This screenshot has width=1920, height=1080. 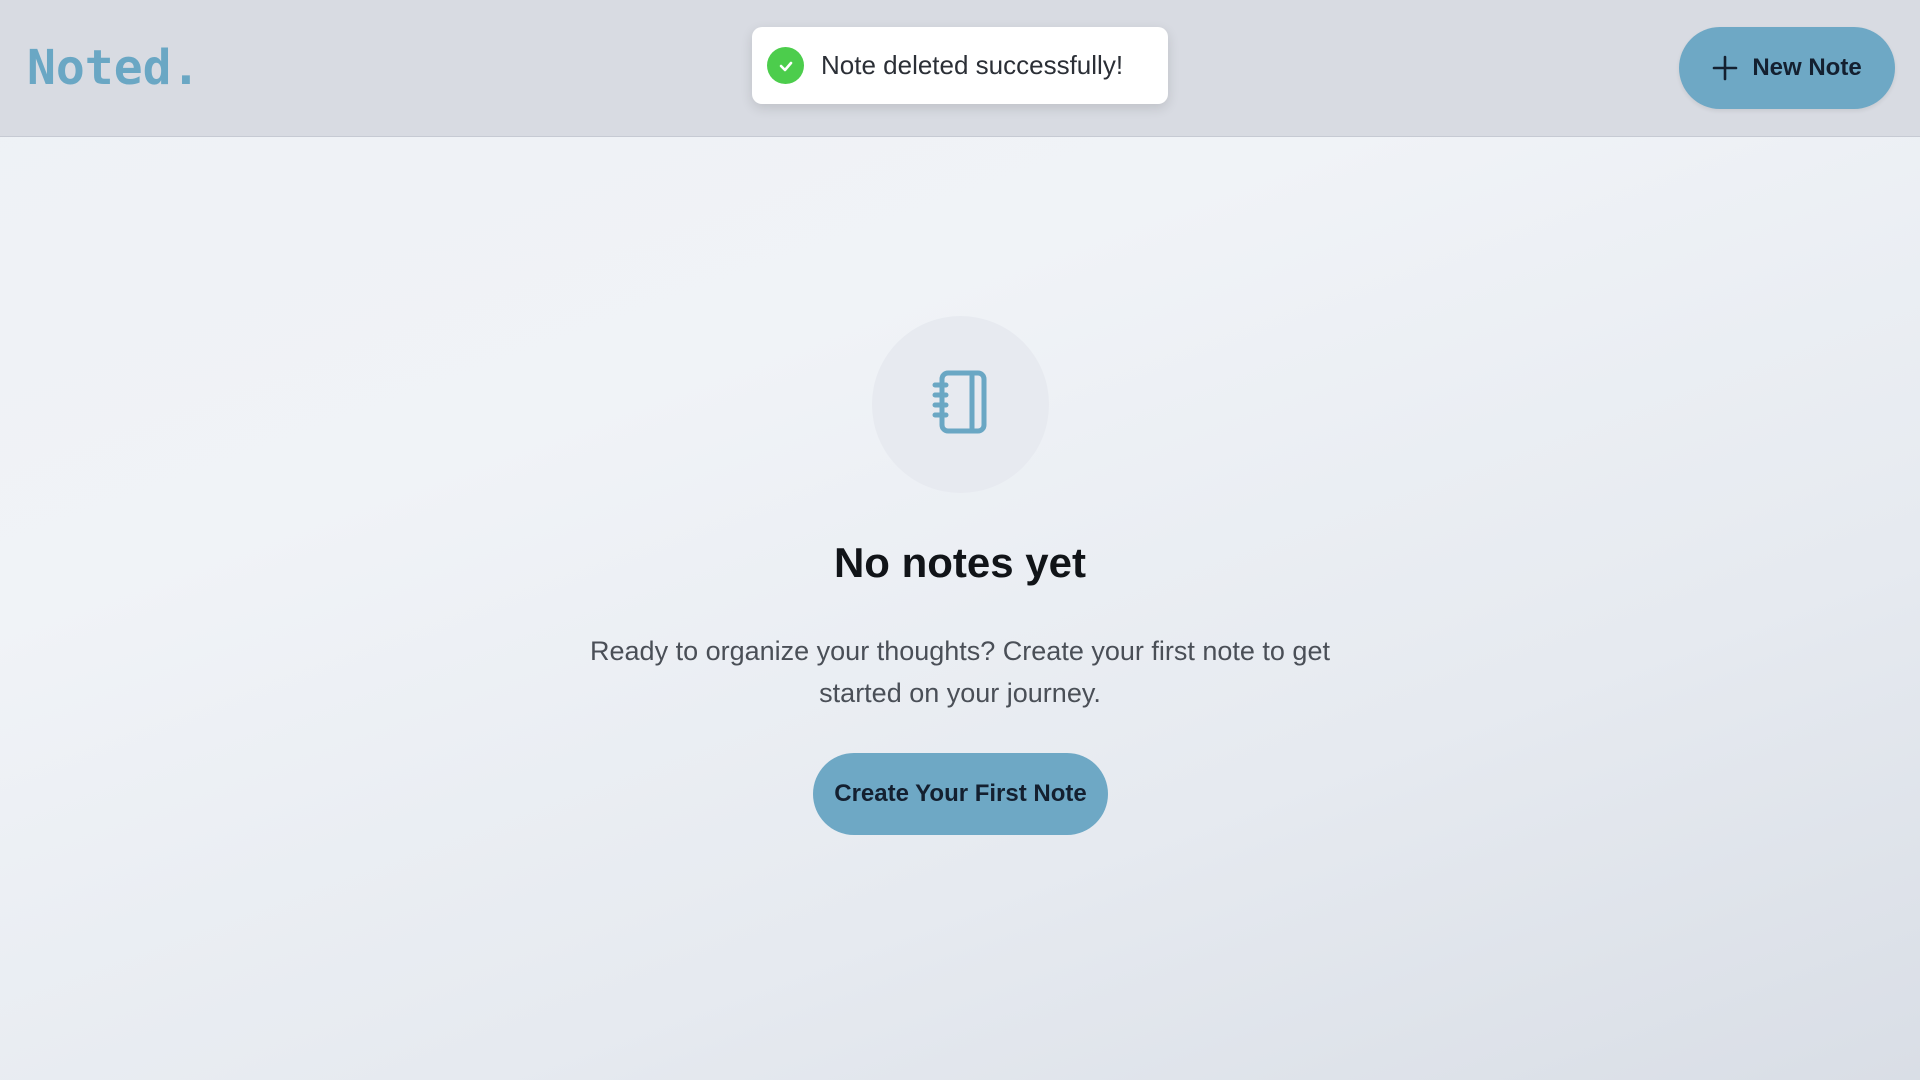 I want to click on new-note-label: New Note, so click(x=1807, y=67).